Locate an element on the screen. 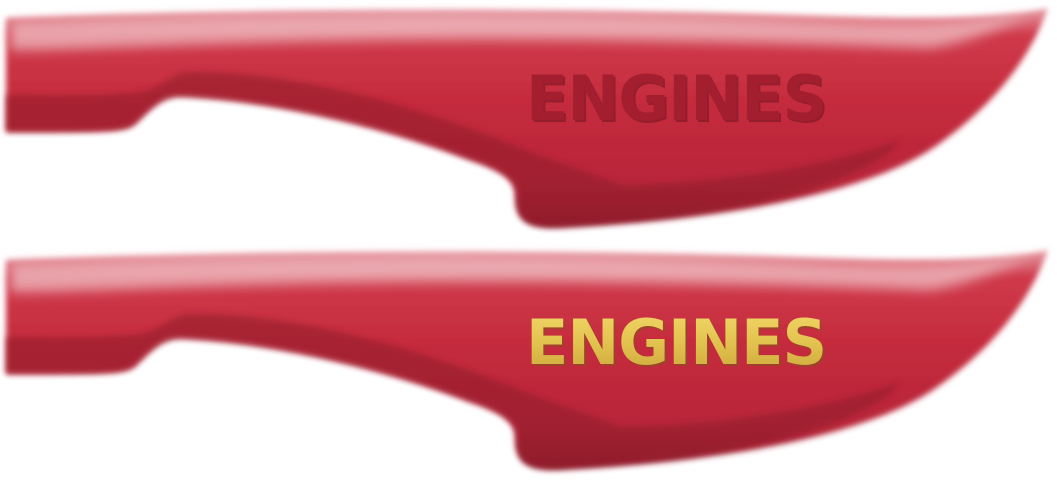 The width and height of the screenshot is (1057, 484). engraved-label: ENGINES is located at coordinates (676, 98).